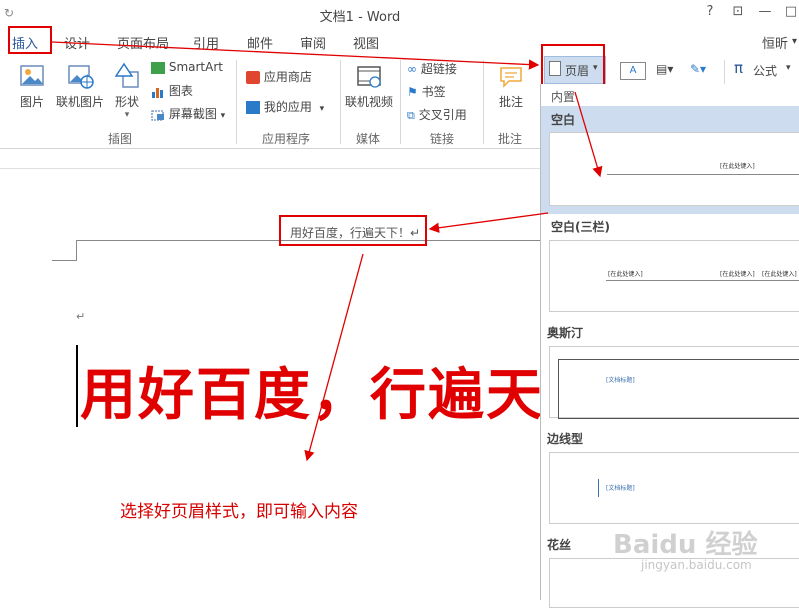 The width and height of the screenshot is (799, 608). Describe the element at coordinates (488, 222) in the screenshot. I see `arrow-to-header-text` at that location.